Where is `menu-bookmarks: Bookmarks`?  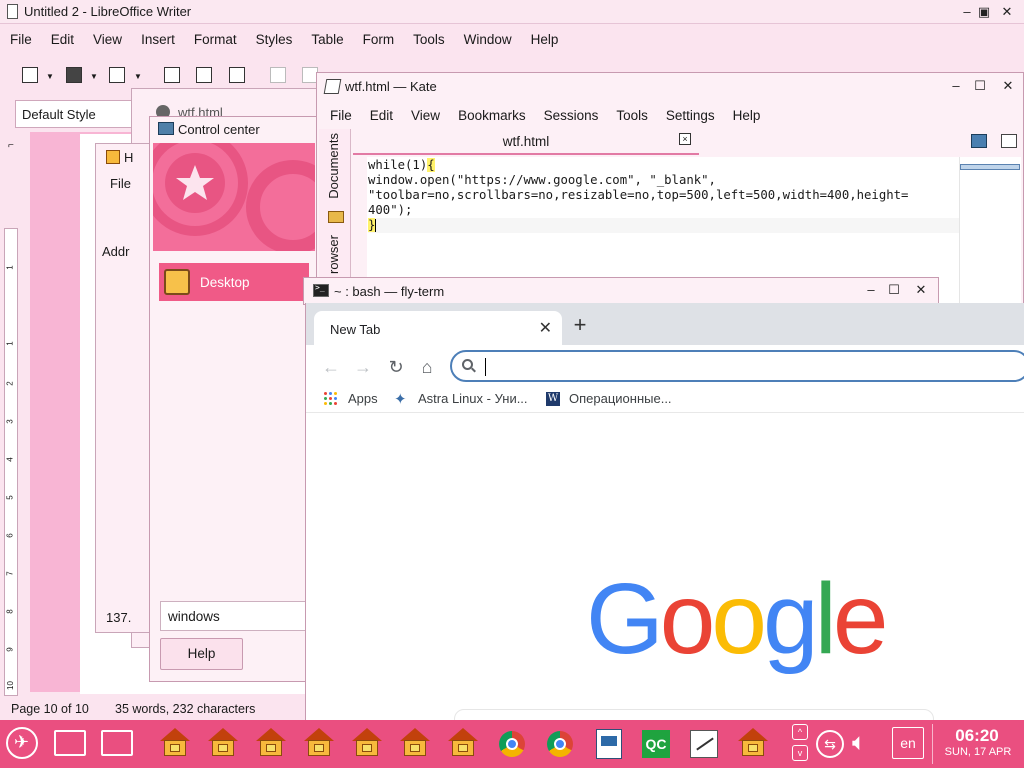
menu-bookmarks: Bookmarks is located at coordinates (492, 115).